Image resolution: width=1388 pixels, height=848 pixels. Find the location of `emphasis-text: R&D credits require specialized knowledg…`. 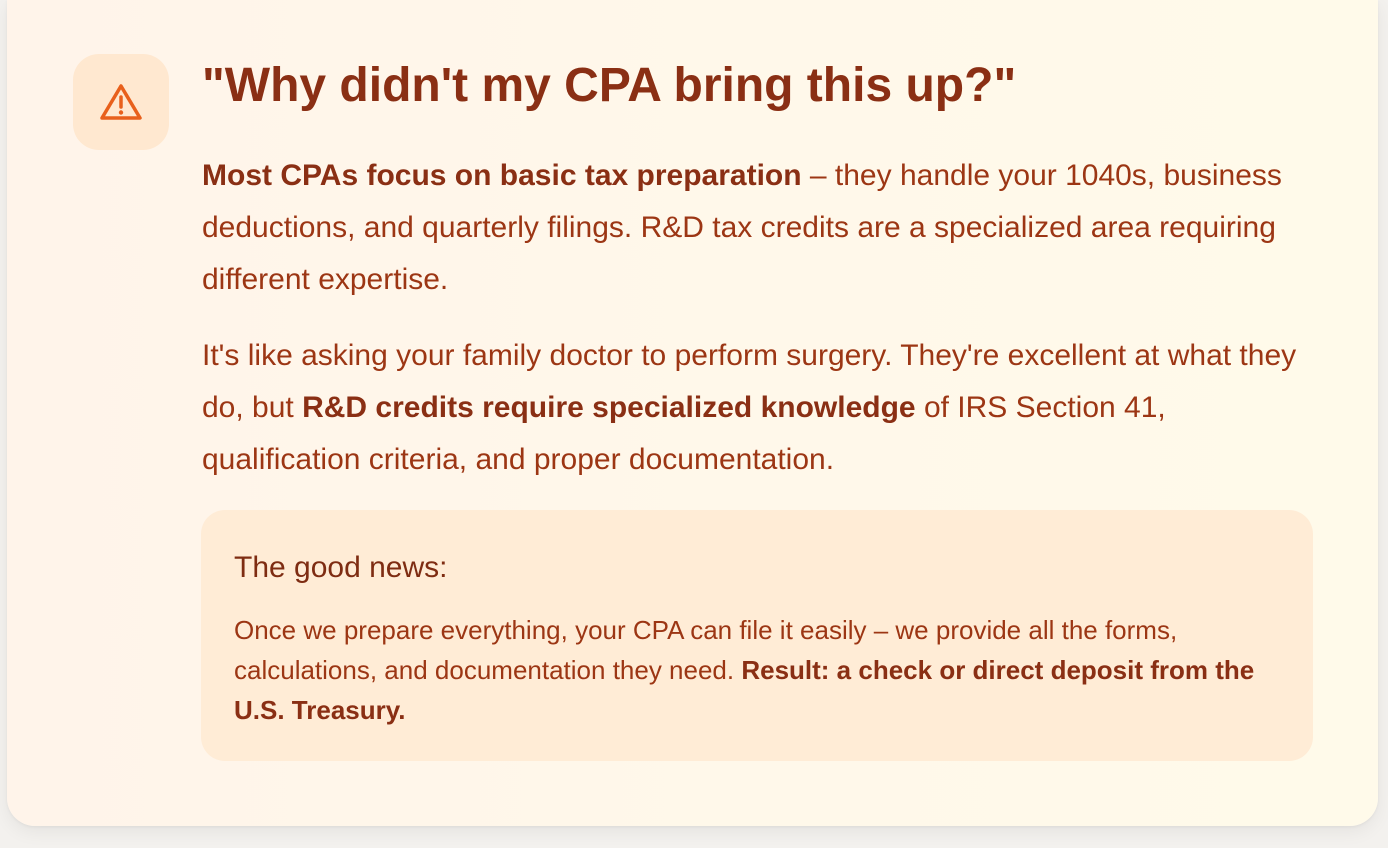

emphasis-text: R&D credits require specialized knowledg… is located at coordinates (609, 407).